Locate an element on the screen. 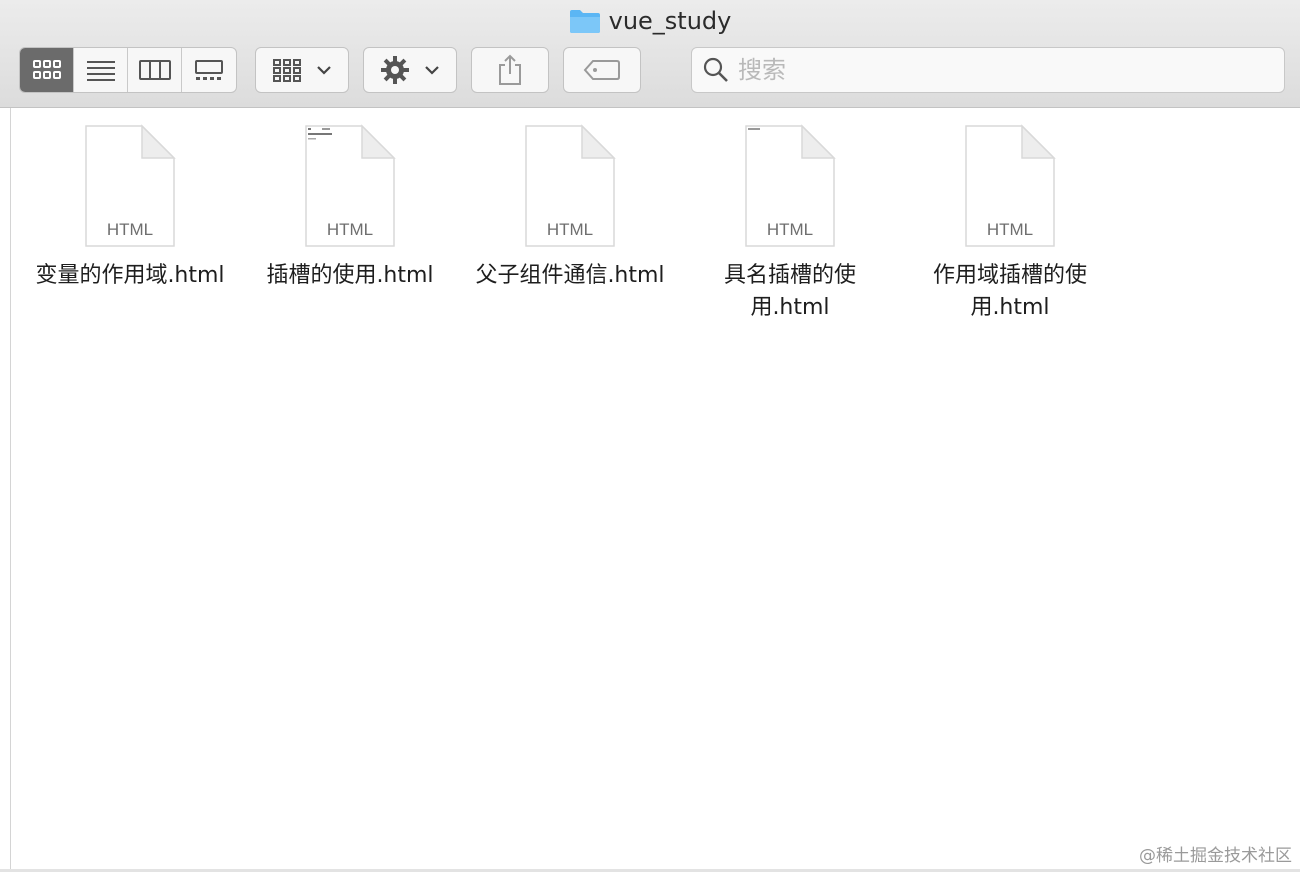 Image resolution: width=1300 pixels, height=872 pixels. file-item: HTML 作用域插槽的使用.html is located at coordinates (1010, 224).